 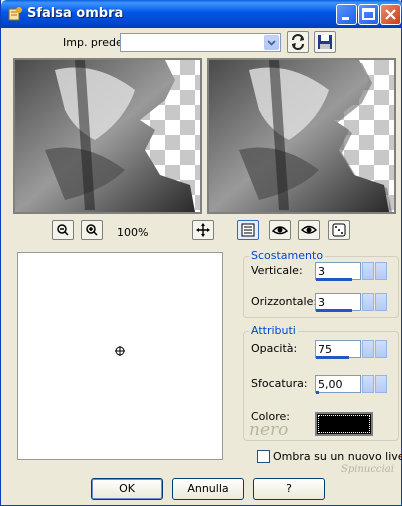 What do you see at coordinates (287, 255) in the screenshot?
I see `offset-legend: Scostamento` at bounding box center [287, 255].